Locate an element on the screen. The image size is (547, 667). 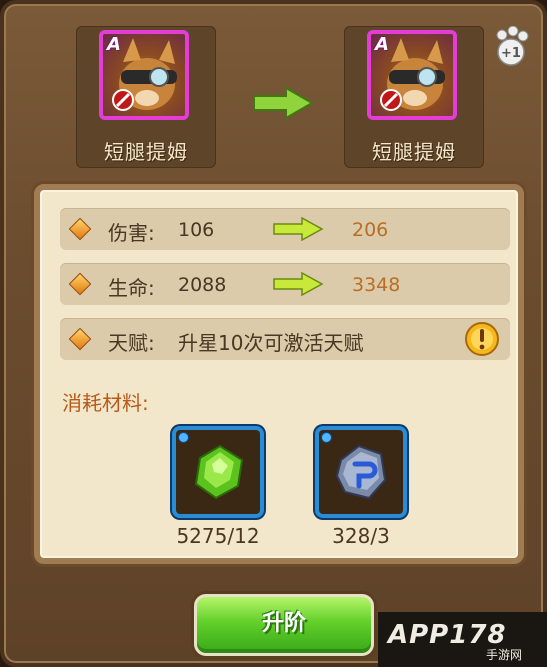
stat-row-talent: 天赋: 升星10次可激活天赋 is located at coordinates (285, 339).